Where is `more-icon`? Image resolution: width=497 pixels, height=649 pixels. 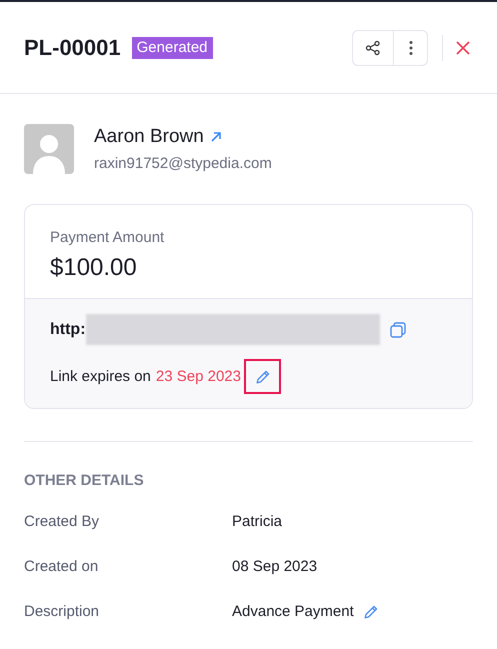
more-icon is located at coordinates (410, 48).